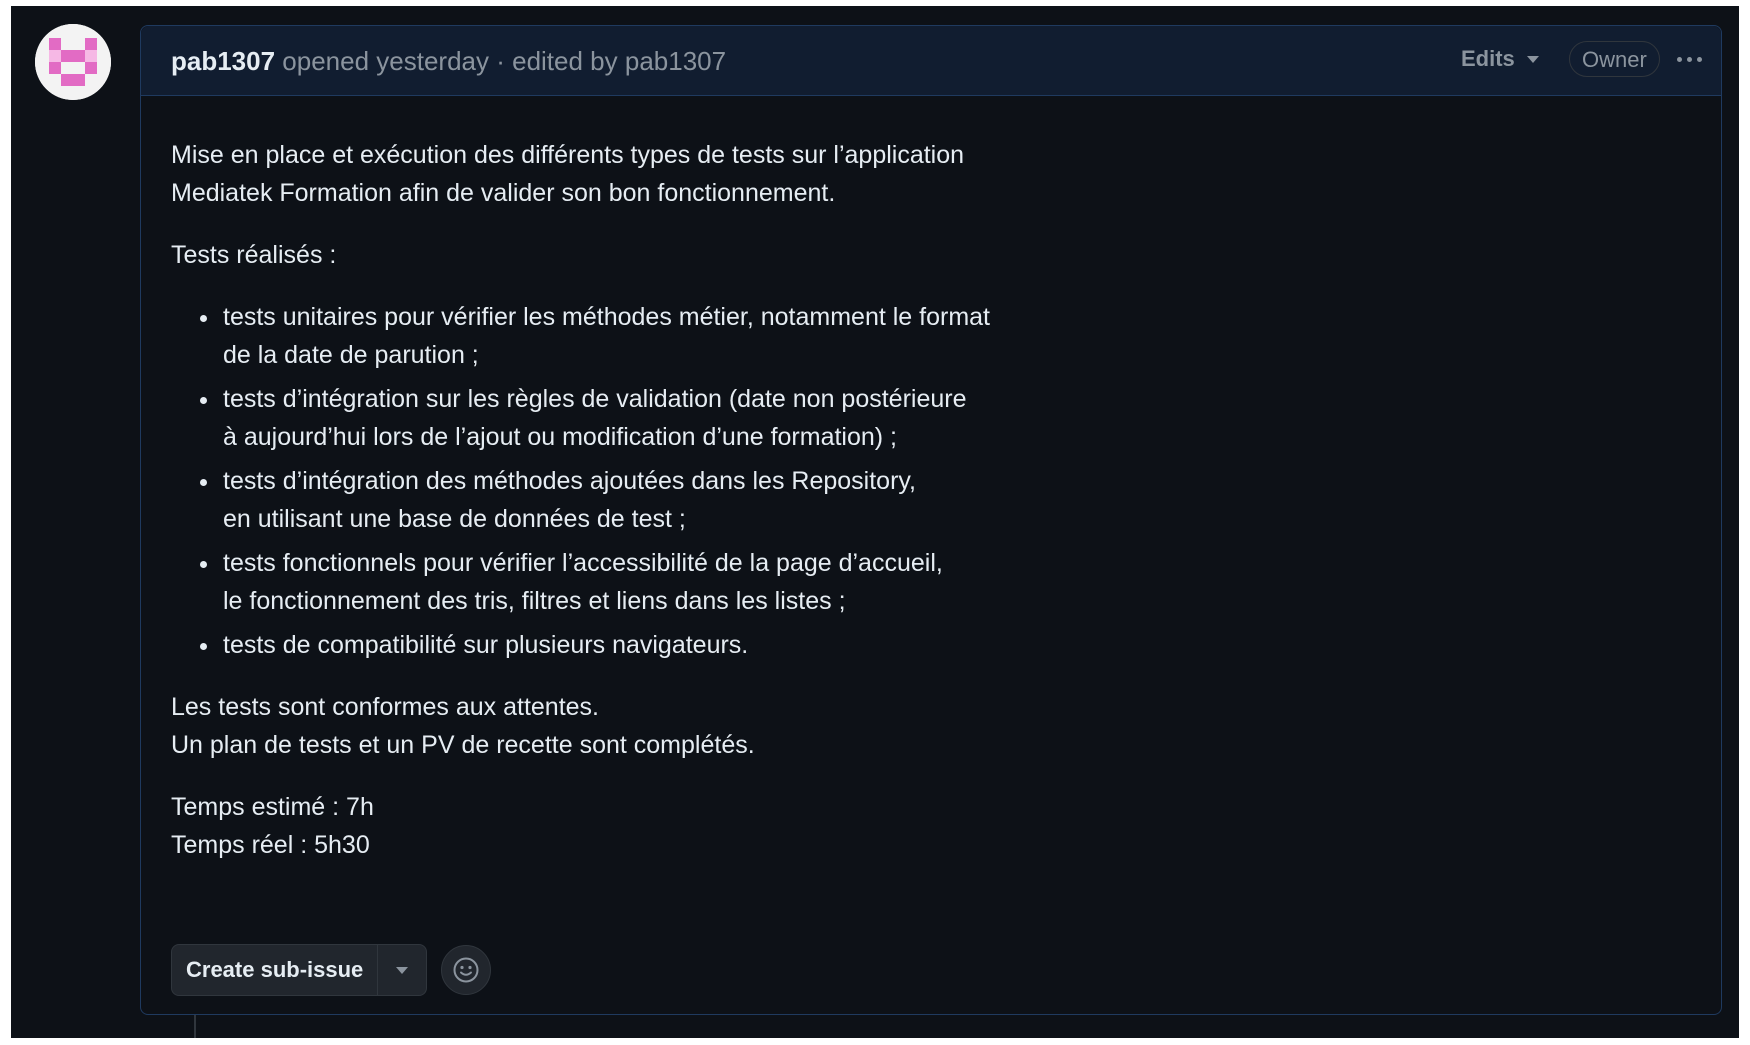 The height and width of the screenshot is (1045, 1750). I want to click on edits-label: Edits, so click(1488, 58).